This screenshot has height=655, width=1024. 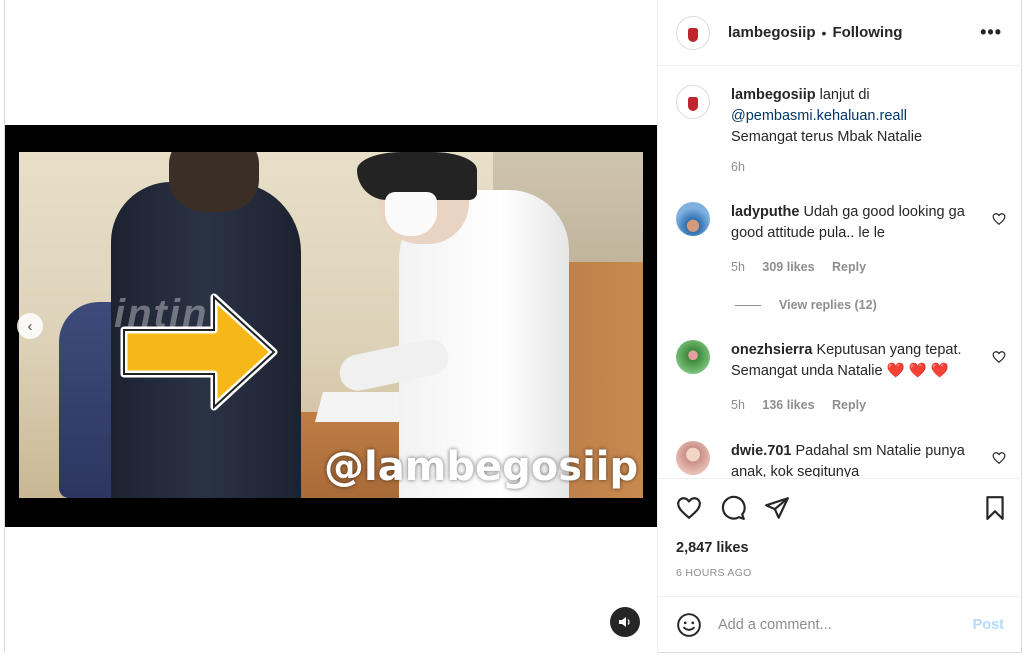 I want to click on chevron-left-icon: ‹, so click(x=30, y=326).